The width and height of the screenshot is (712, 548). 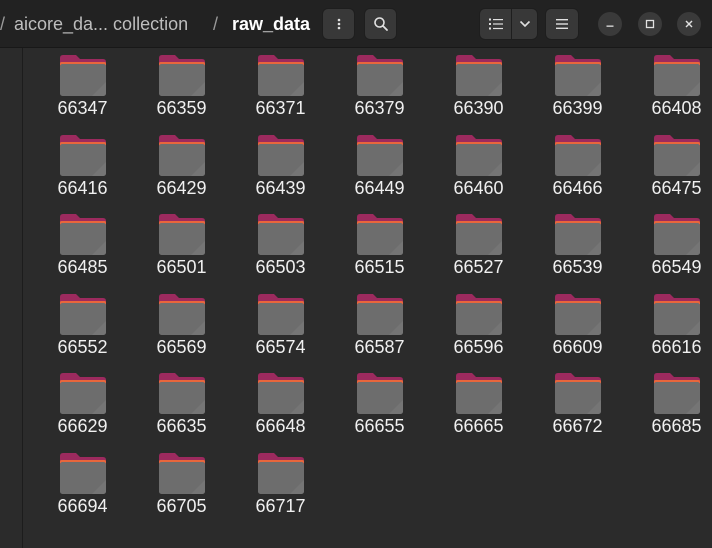 I want to click on close-button, so click(x=689, y=24).